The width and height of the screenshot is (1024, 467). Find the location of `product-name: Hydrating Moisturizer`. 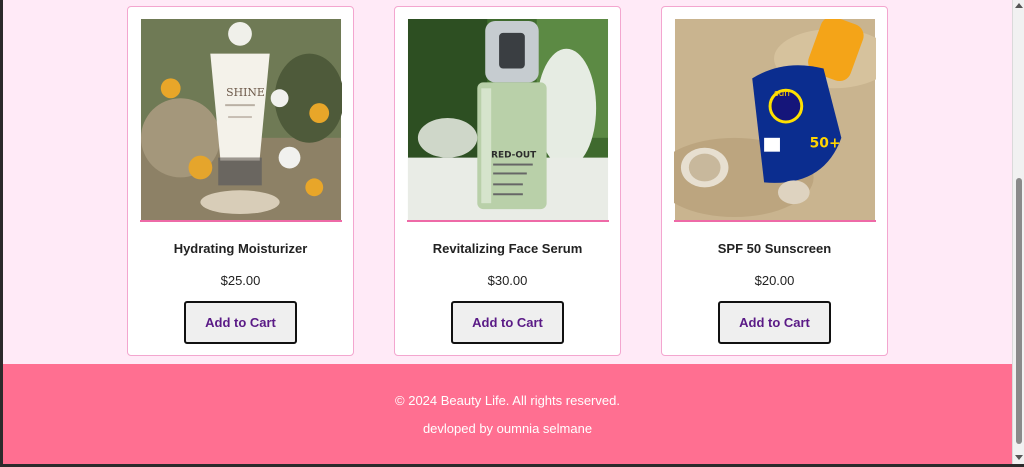

product-name: Hydrating Moisturizer is located at coordinates (240, 248).